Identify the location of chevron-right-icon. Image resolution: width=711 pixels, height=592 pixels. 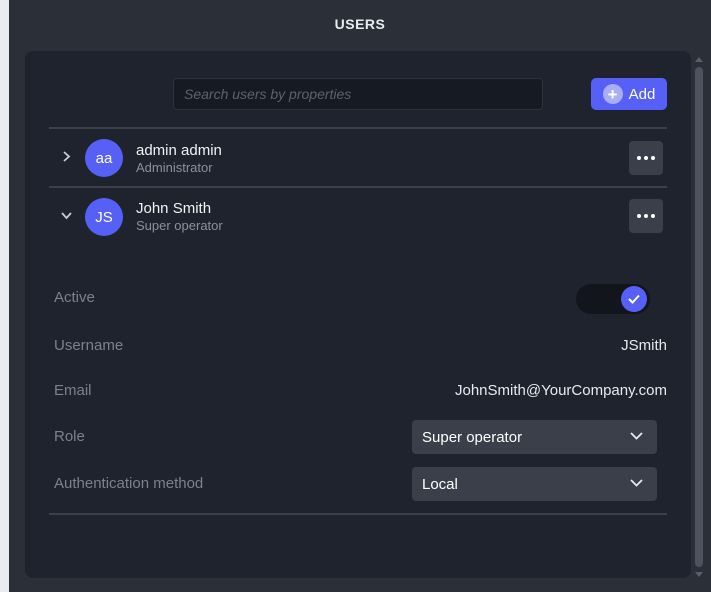
(66, 156).